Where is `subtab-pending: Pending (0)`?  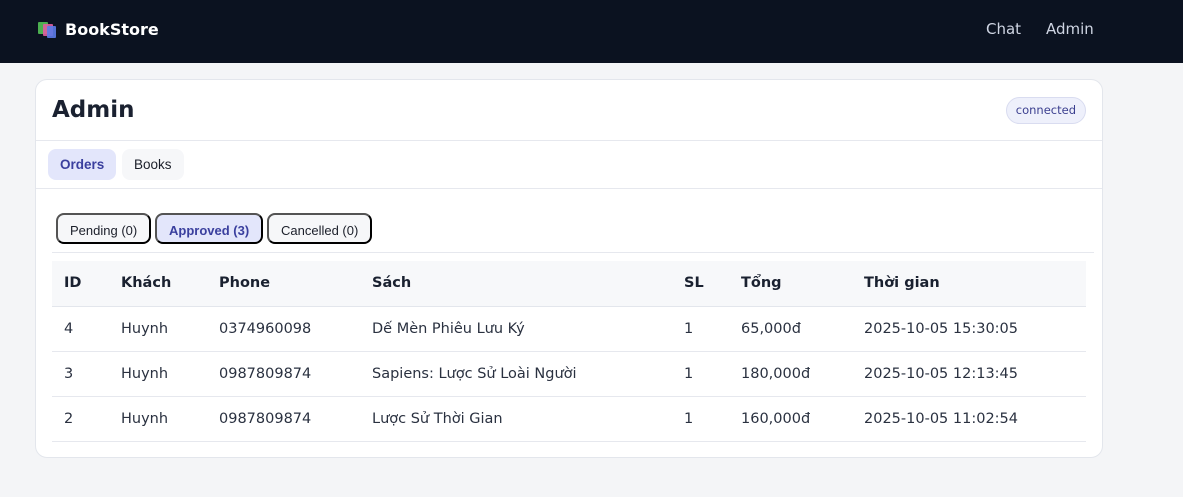 subtab-pending: Pending (0) is located at coordinates (104, 228).